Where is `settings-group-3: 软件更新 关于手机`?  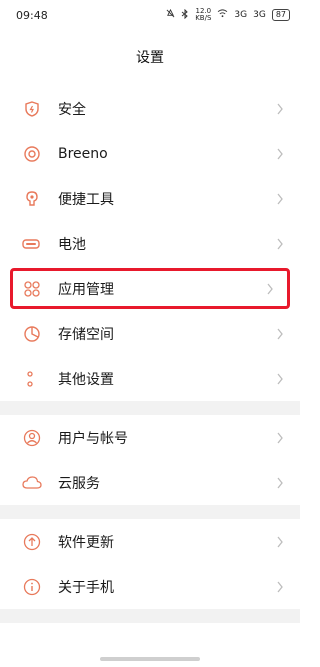
settings-group-3: 软件更新 关于手机 is located at coordinates (150, 564).